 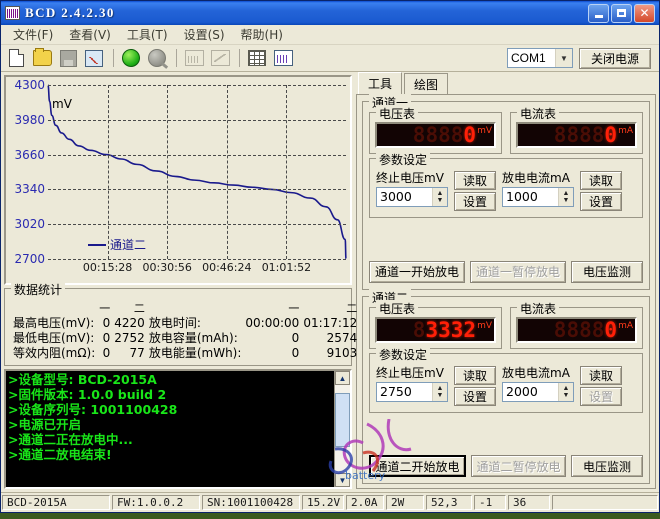 What do you see at coordinates (176, 58) in the screenshot?
I see `toolbar-separator` at bounding box center [176, 58].